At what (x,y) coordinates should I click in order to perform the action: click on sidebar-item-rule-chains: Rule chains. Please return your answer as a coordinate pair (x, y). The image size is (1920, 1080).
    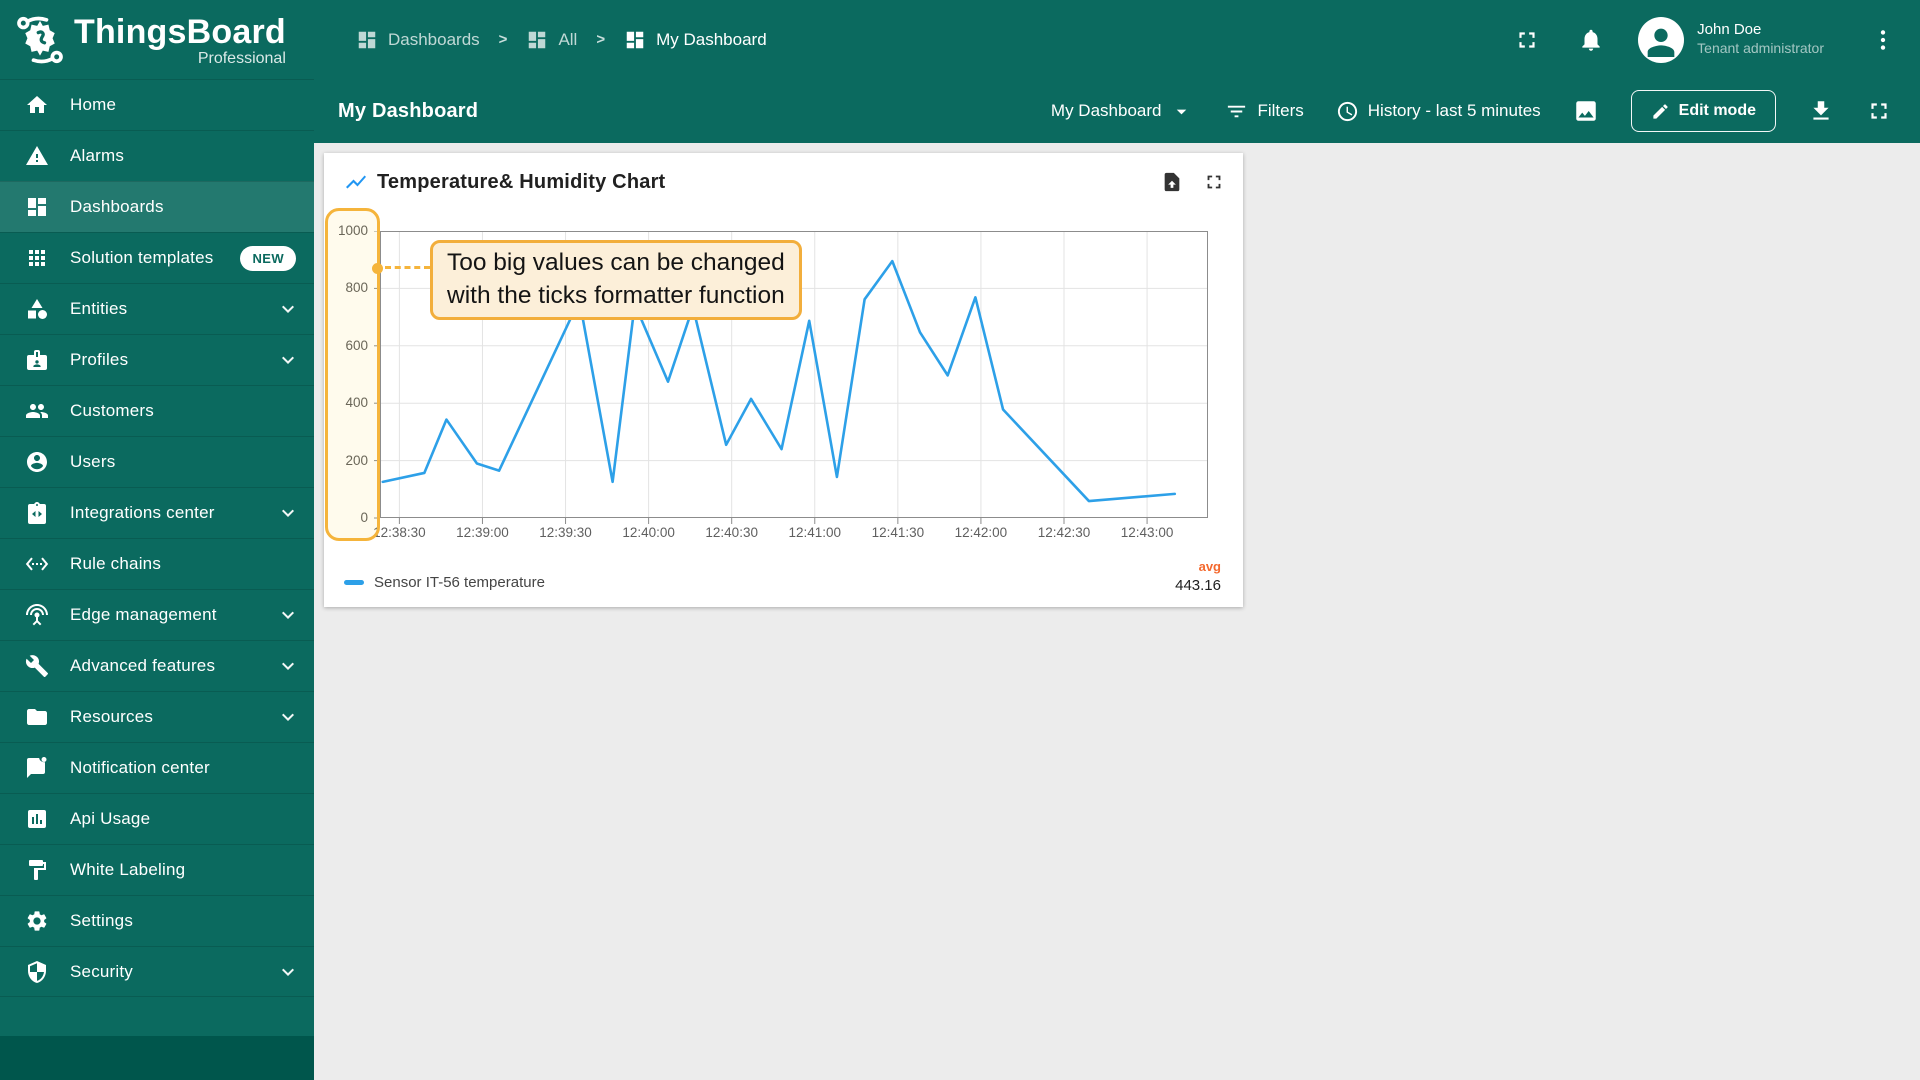
    Looking at the image, I should click on (157, 563).